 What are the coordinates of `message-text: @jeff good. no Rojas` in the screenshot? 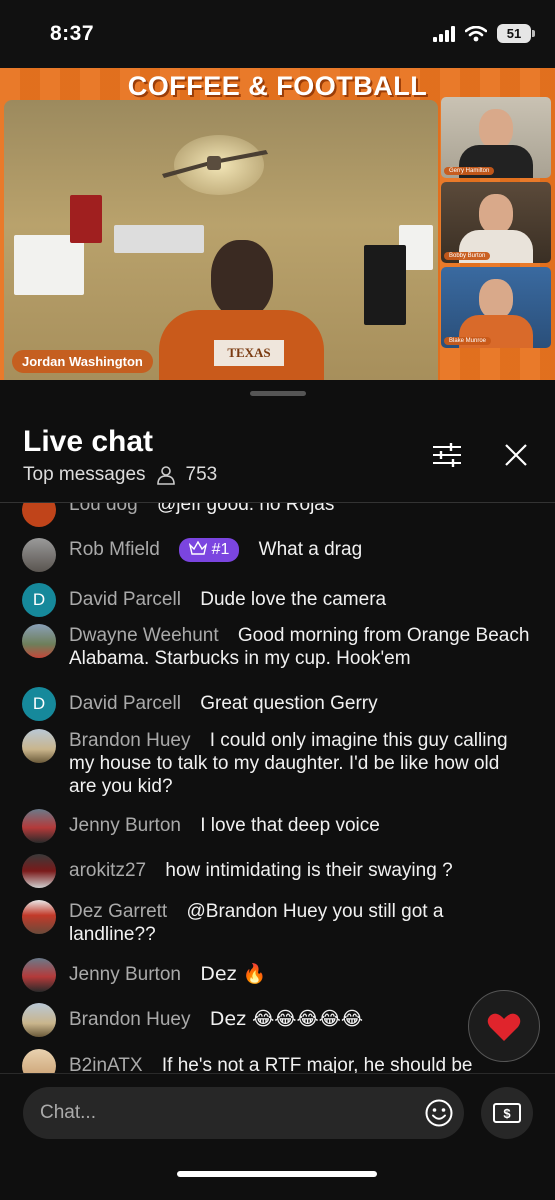 It's located at (245, 509).